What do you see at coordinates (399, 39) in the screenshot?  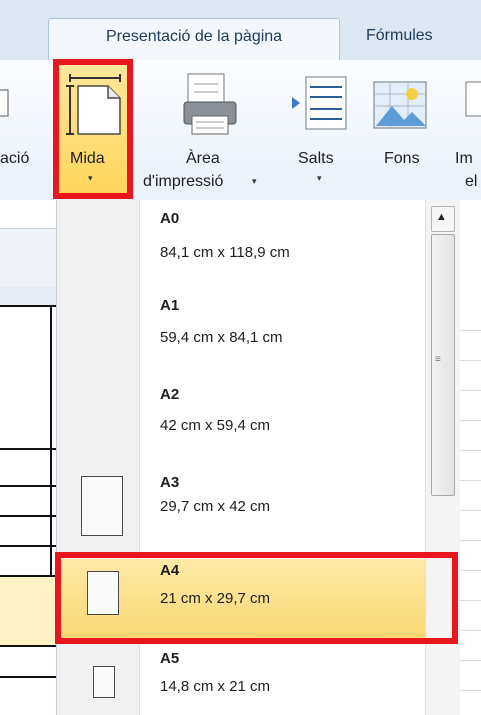 I see `tab-formulas: Fórmules` at bounding box center [399, 39].